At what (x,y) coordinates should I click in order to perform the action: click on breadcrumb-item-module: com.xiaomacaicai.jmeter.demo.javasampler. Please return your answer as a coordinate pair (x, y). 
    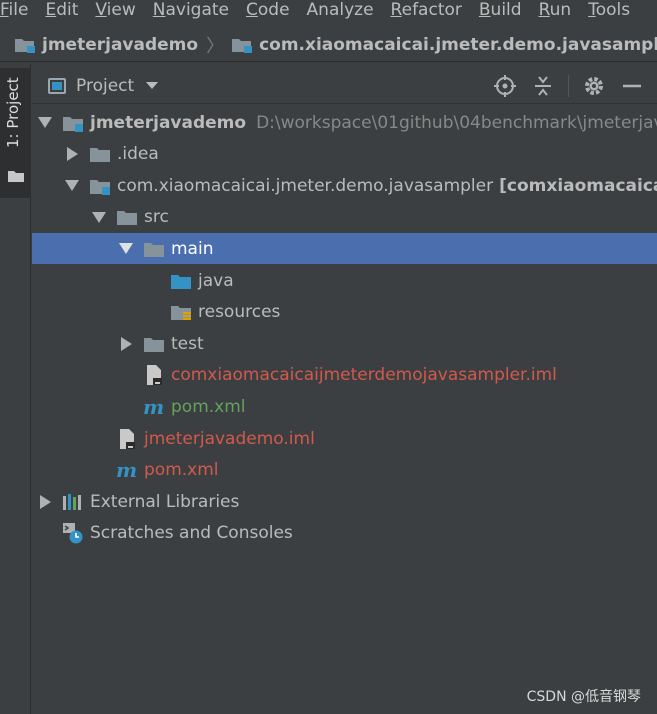
    Looking at the image, I should click on (444, 45).